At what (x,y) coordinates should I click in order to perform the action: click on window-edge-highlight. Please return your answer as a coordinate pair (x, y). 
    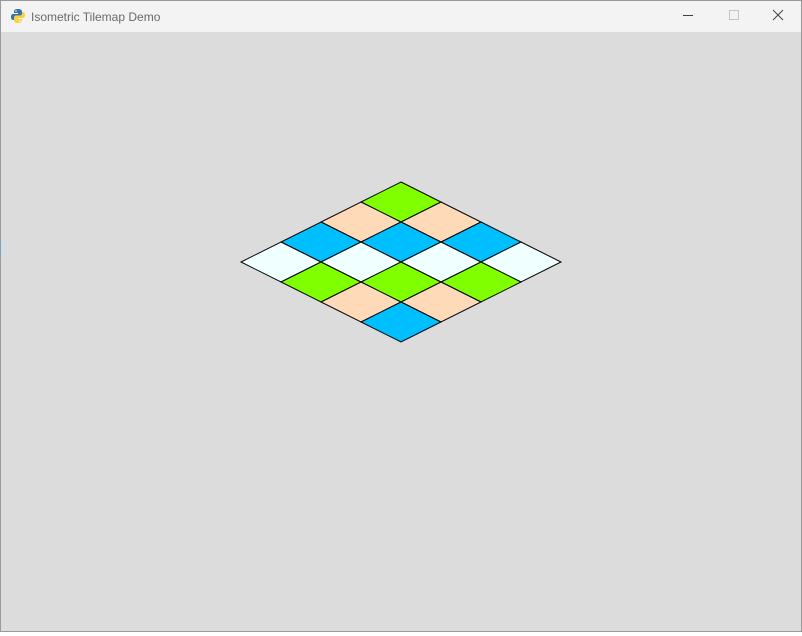
    Looking at the image, I should click on (2, 249).